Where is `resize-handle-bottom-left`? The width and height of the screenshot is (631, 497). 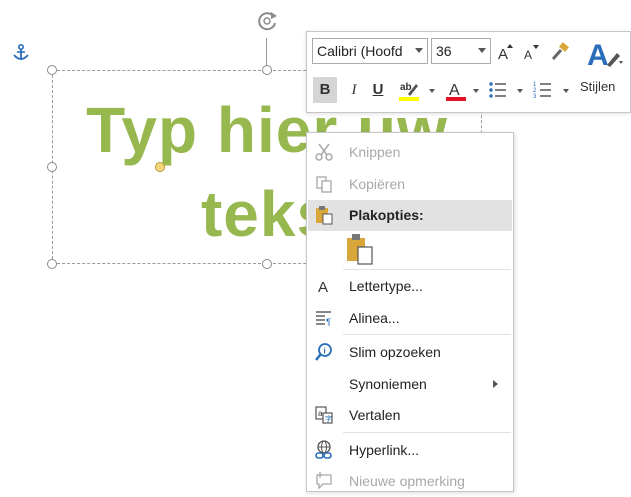
resize-handle-bottom-left is located at coordinates (52, 264).